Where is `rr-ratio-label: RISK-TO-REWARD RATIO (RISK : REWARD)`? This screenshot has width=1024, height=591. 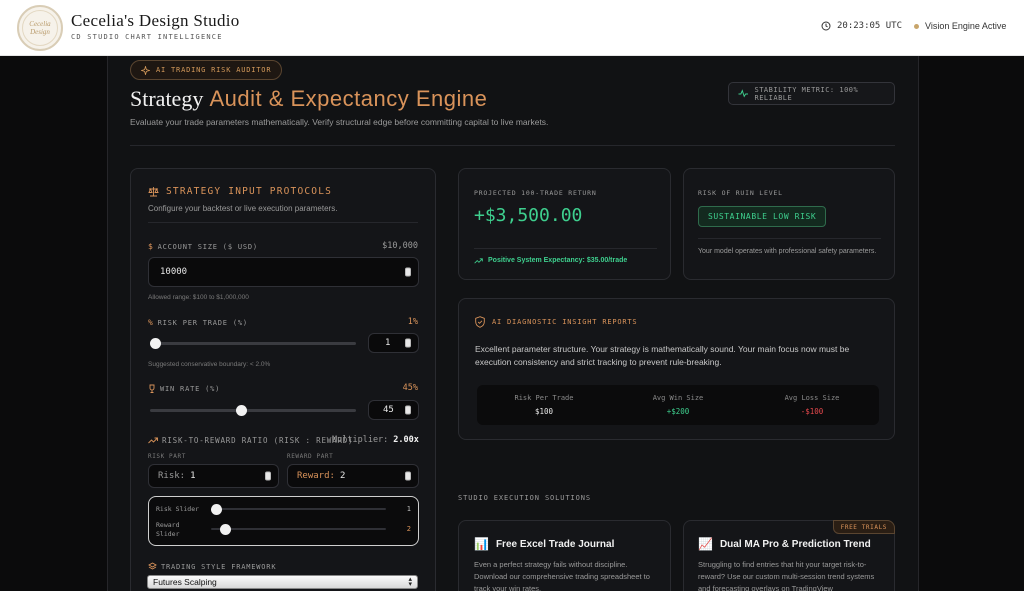
rr-ratio-label: RISK-TO-REWARD RATIO (RISK : REWARD) is located at coordinates (250, 440).